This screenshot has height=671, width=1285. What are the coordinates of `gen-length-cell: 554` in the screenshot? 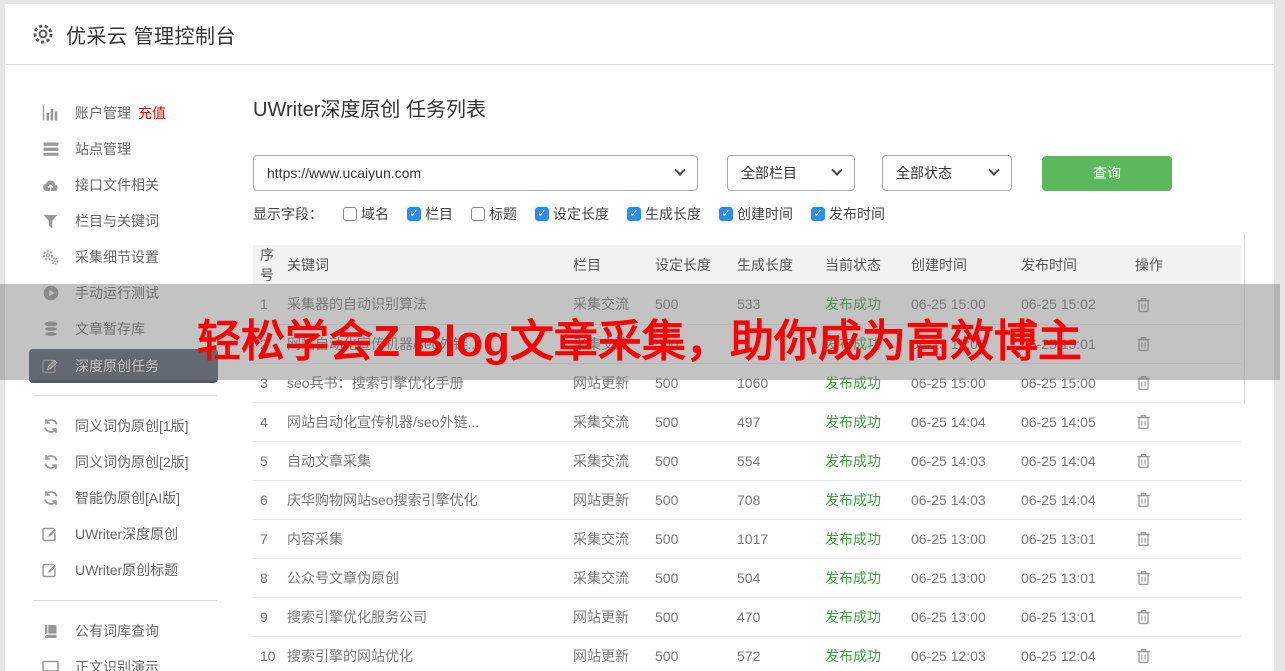 It's located at (781, 461).